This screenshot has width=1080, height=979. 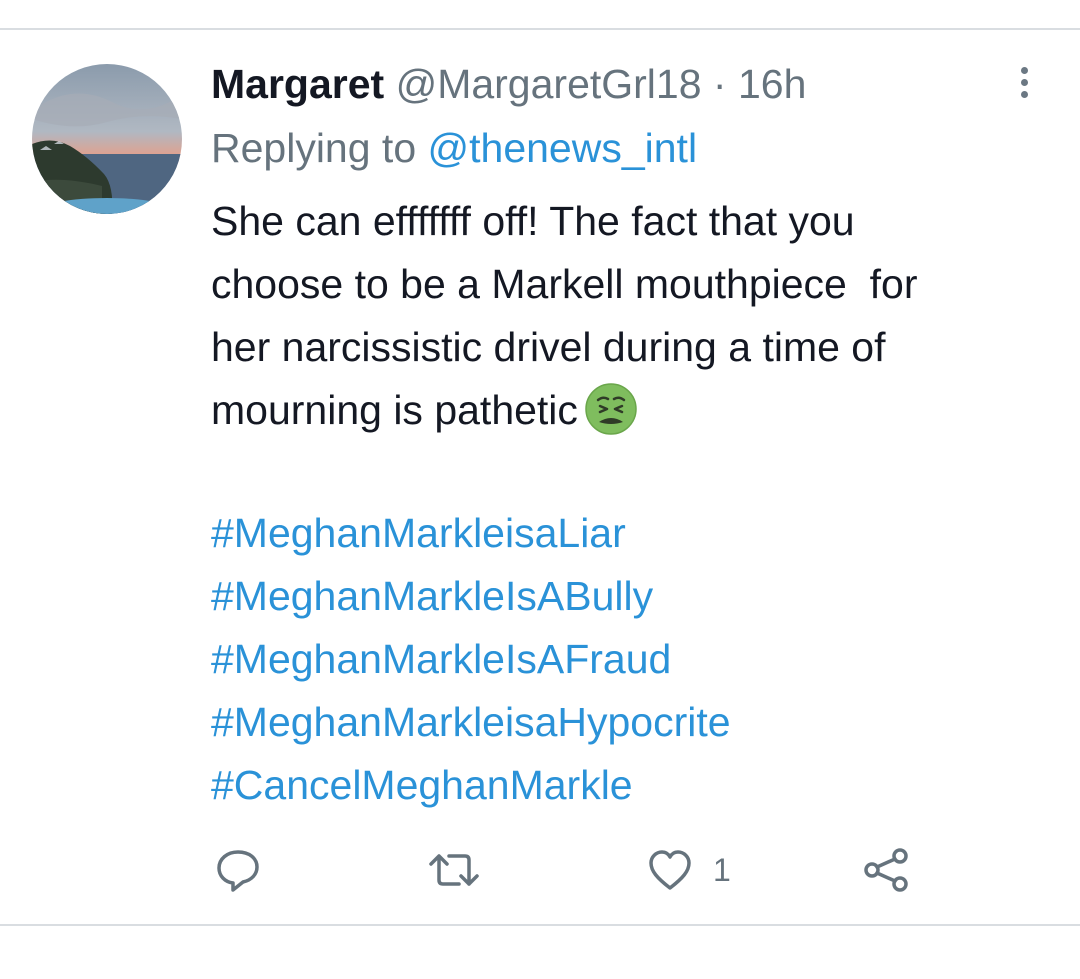 I want to click on hashtag-link: #MeghanMarkleIsAFraud, so click(x=471, y=659).